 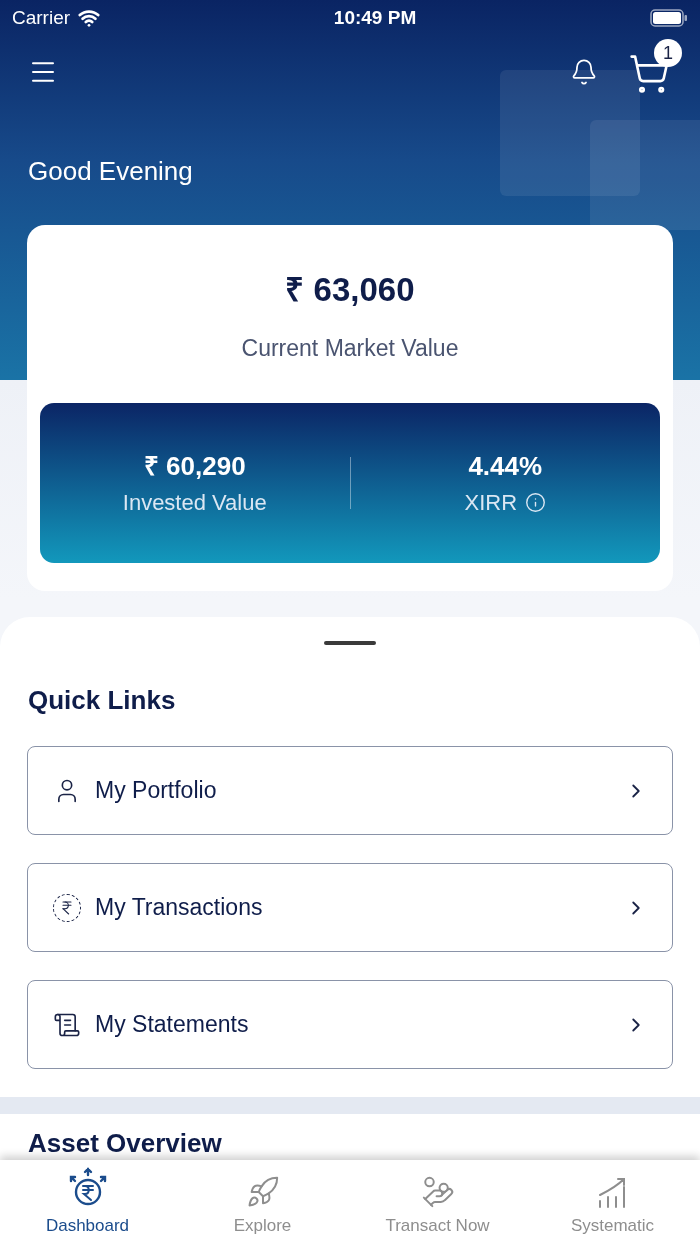 What do you see at coordinates (350, 907) in the screenshot?
I see `quick-link: My Transactions` at bounding box center [350, 907].